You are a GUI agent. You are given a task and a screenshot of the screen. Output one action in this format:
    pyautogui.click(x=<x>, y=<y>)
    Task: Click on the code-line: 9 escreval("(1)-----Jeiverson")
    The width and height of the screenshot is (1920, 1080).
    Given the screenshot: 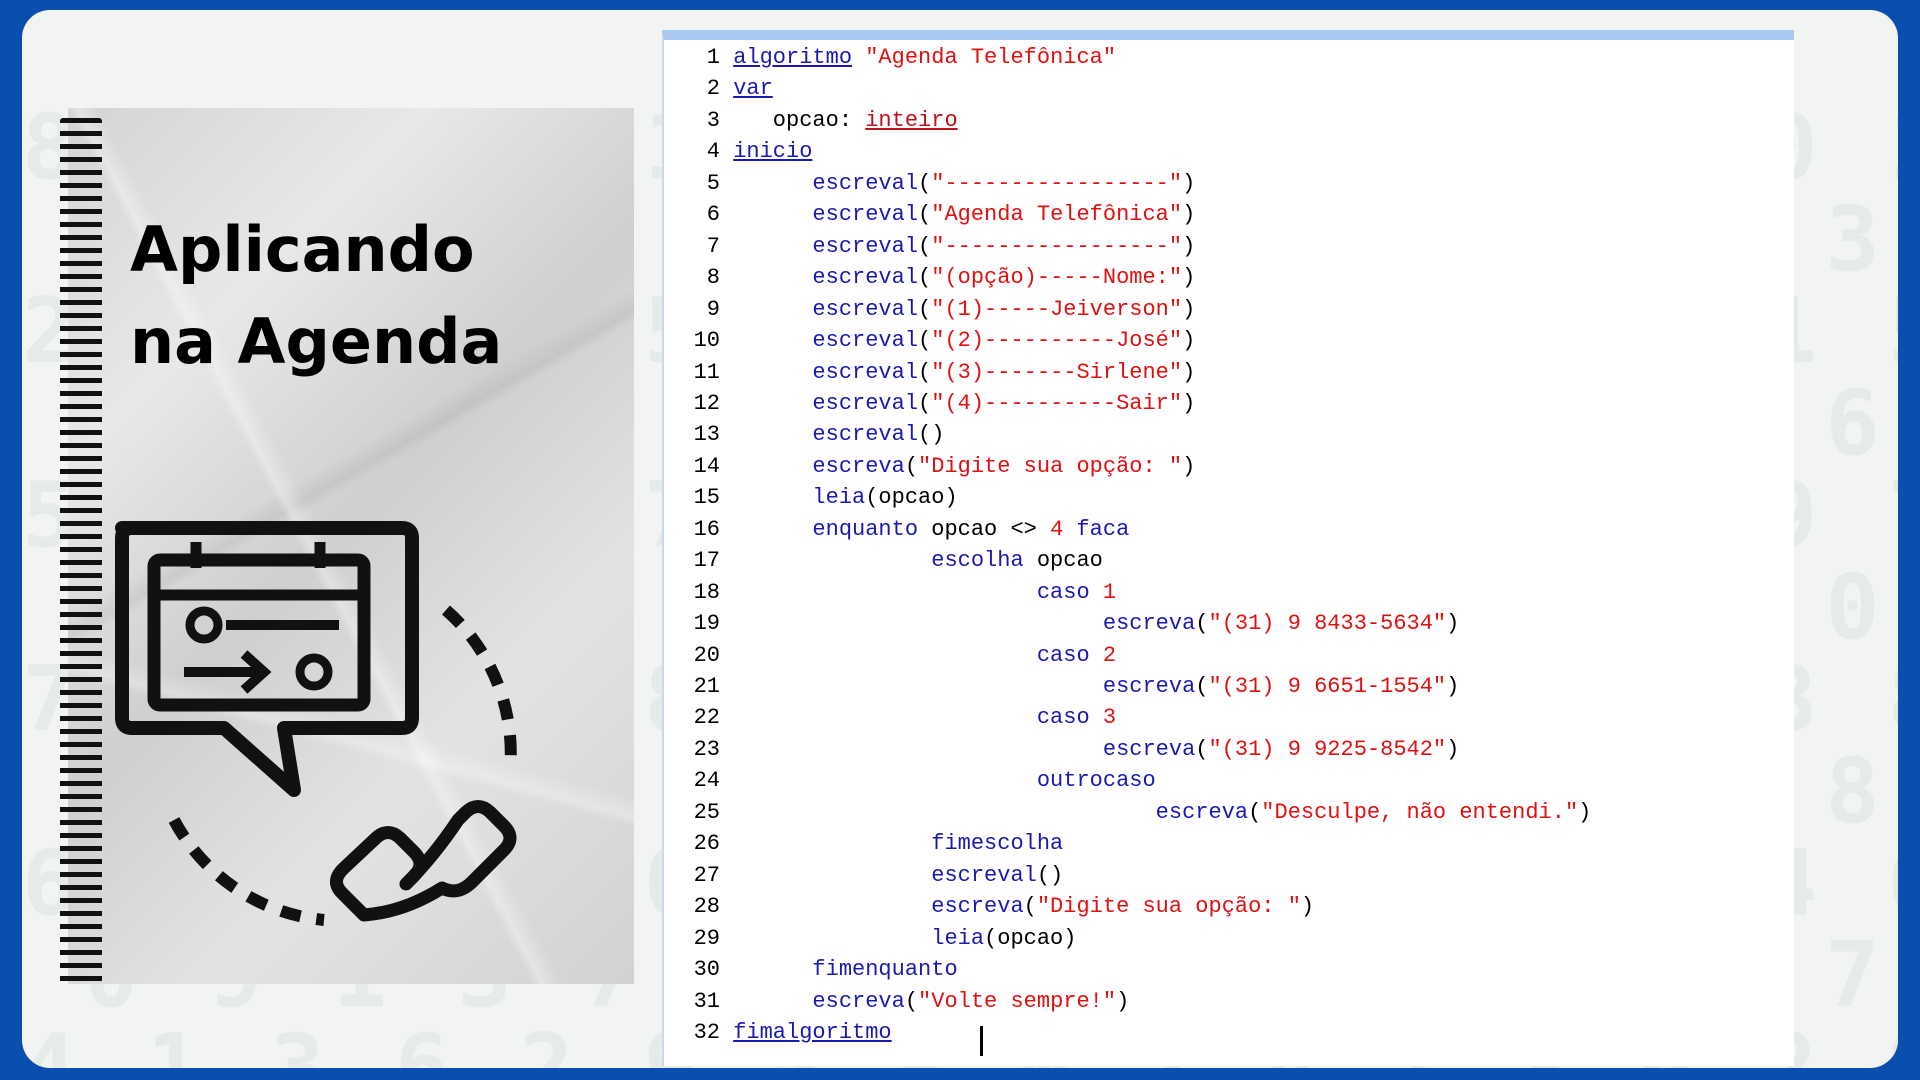 What is the action you would take?
    pyautogui.click(x=930, y=309)
    